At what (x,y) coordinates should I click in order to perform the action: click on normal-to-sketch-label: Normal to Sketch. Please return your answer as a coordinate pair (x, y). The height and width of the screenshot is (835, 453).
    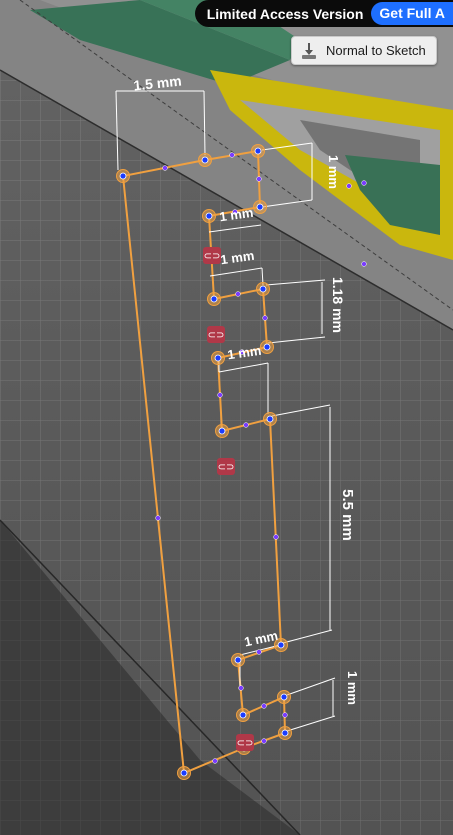
    Looking at the image, I should click on (376, 50).